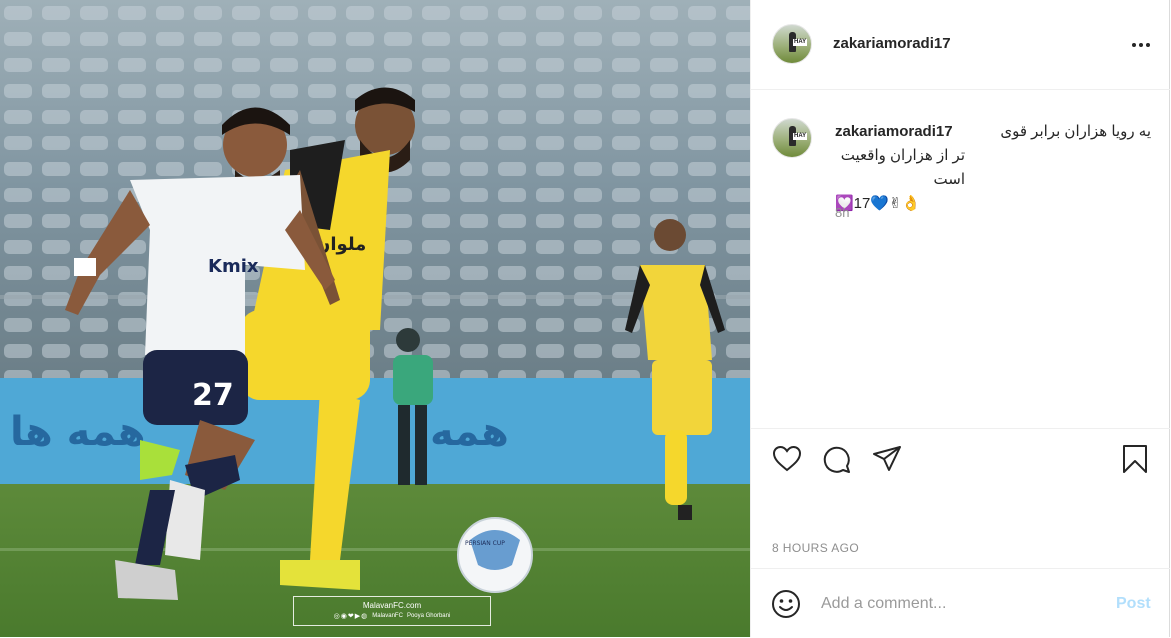  What do you see at coordinates (815, 548) in the screenshot?
I see `post-timestamp: 8 HOURS AGO` at bounding box center [815, 548].